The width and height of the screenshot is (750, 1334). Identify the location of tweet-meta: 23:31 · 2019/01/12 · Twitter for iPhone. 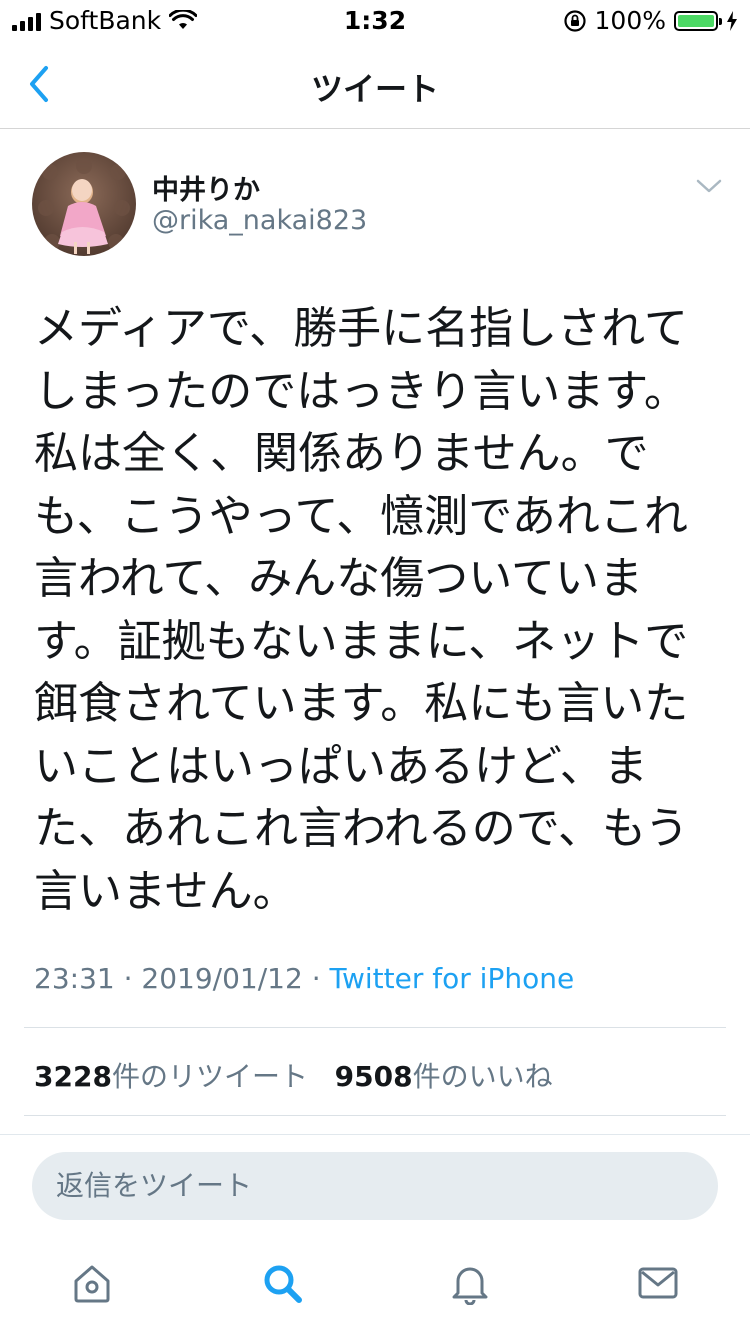
(304, 978).